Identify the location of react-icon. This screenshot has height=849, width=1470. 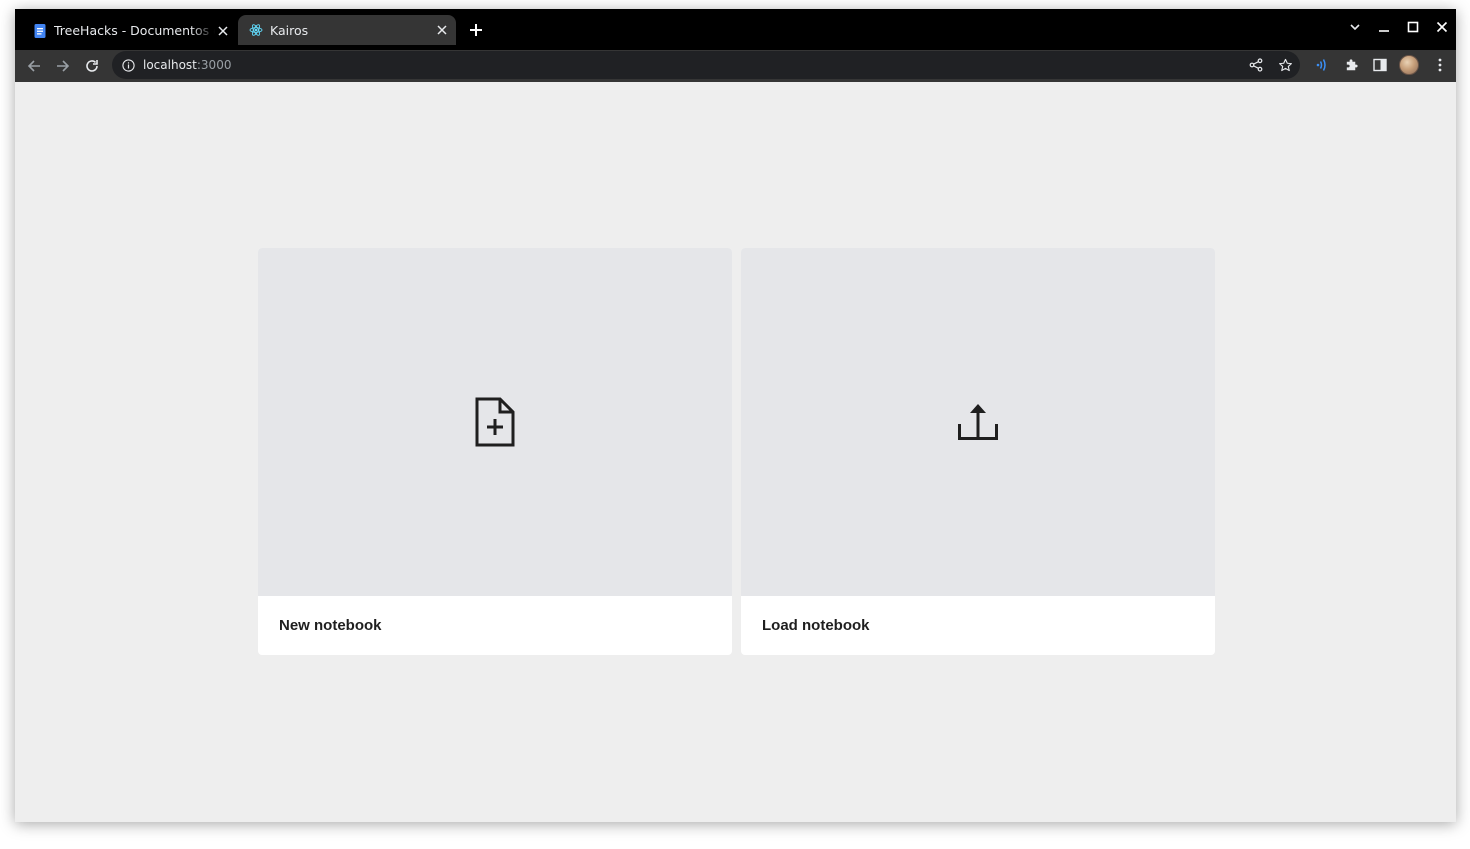
(256, 30).